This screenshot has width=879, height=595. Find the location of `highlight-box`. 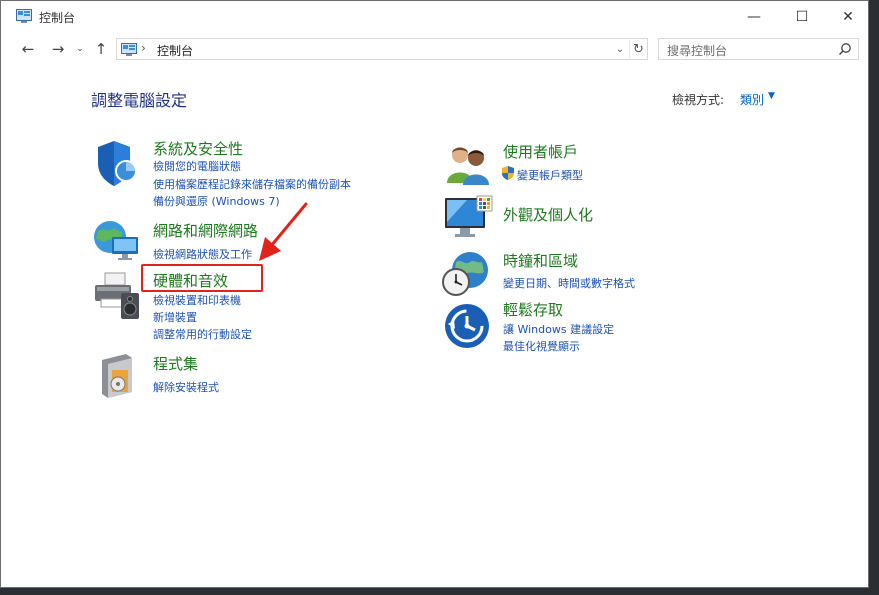

highlight-box is located at coordinates (202, 278).